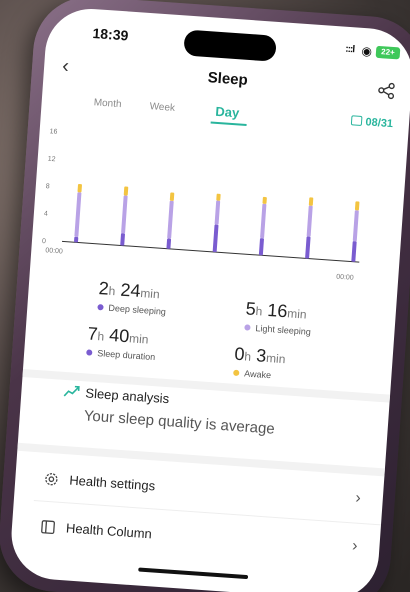 The width and height of the screenshot is (410, 592). I want to click on wifi-icon: ◉, so click(367, 51).